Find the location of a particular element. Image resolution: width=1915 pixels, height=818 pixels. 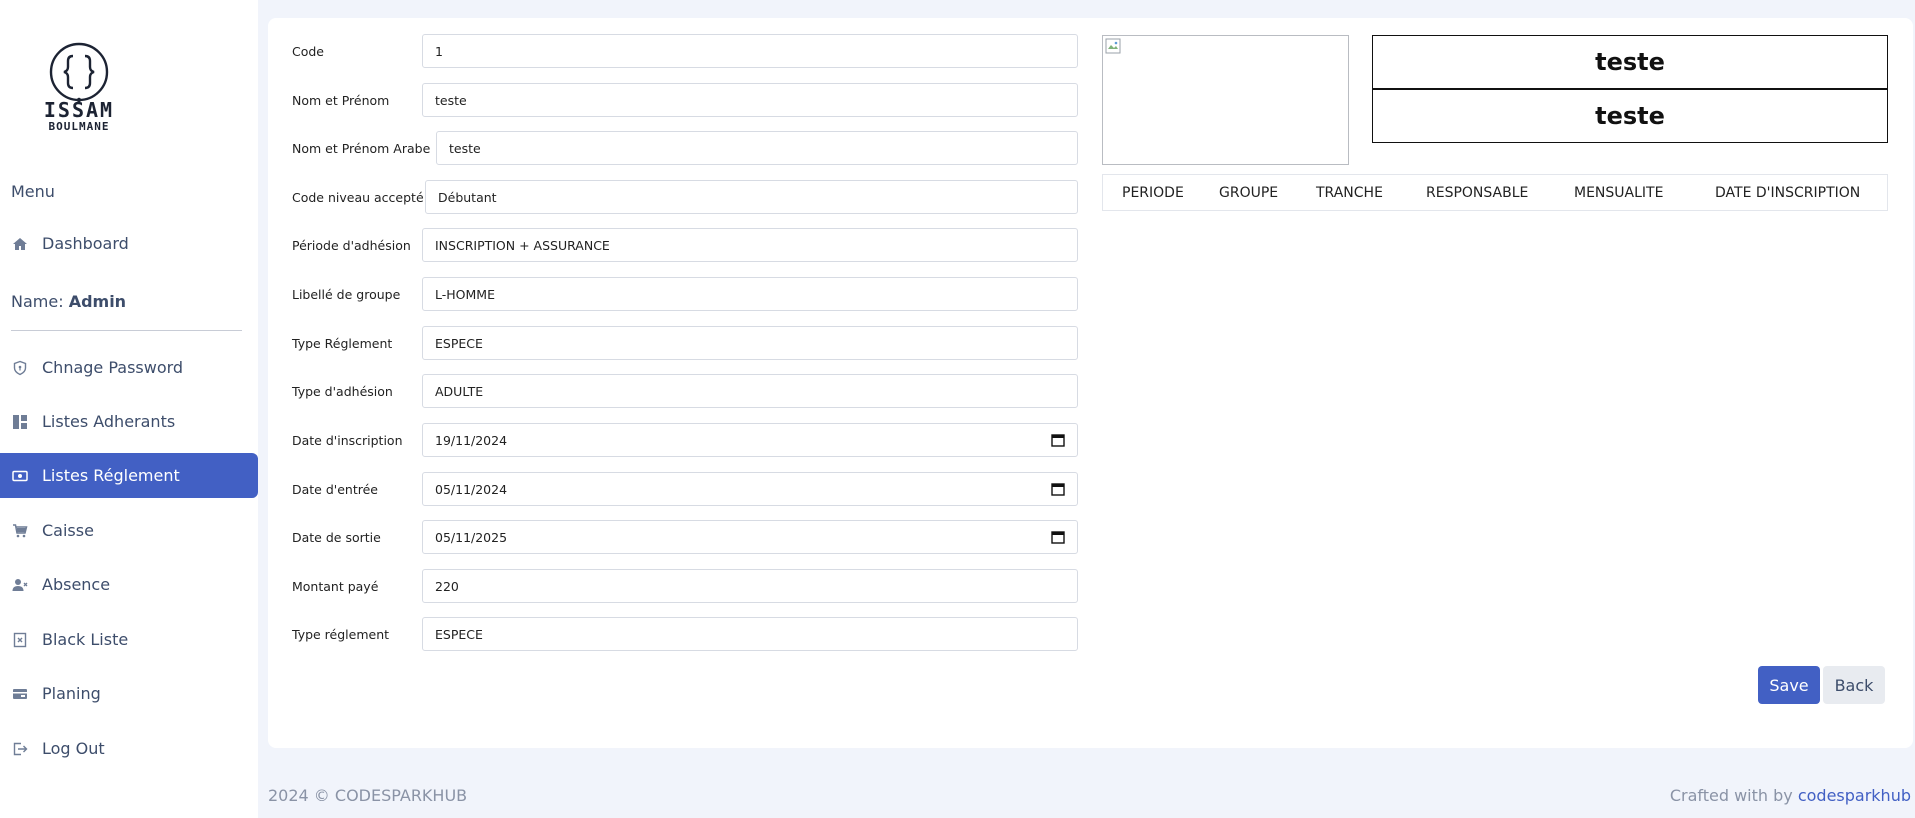

dashboard-icon is located at coordinates (20, 422).